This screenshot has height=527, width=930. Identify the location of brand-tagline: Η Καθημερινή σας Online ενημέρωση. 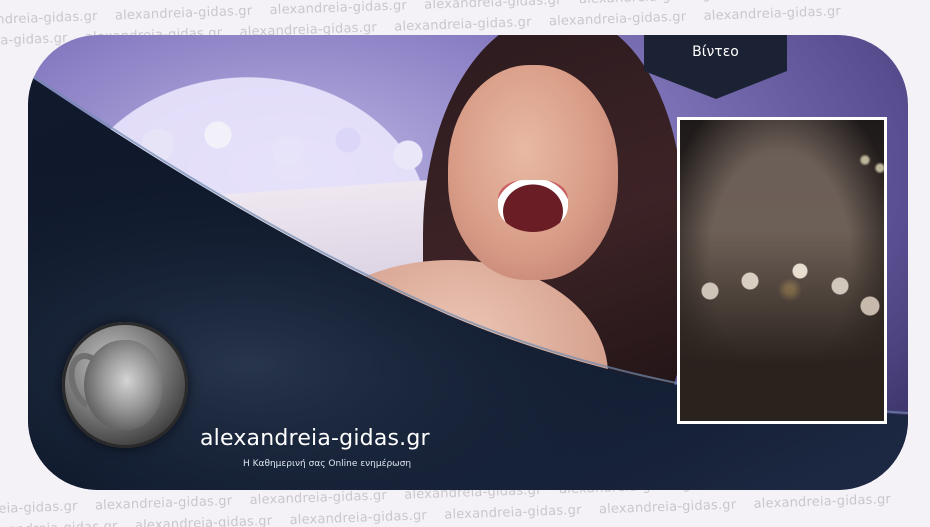
(327, 464).